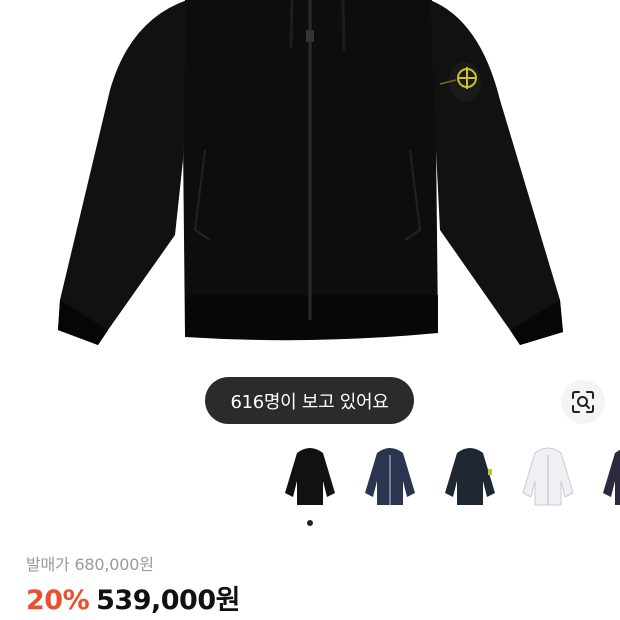  I want to click on thumbnail-white, so click(548, 476).